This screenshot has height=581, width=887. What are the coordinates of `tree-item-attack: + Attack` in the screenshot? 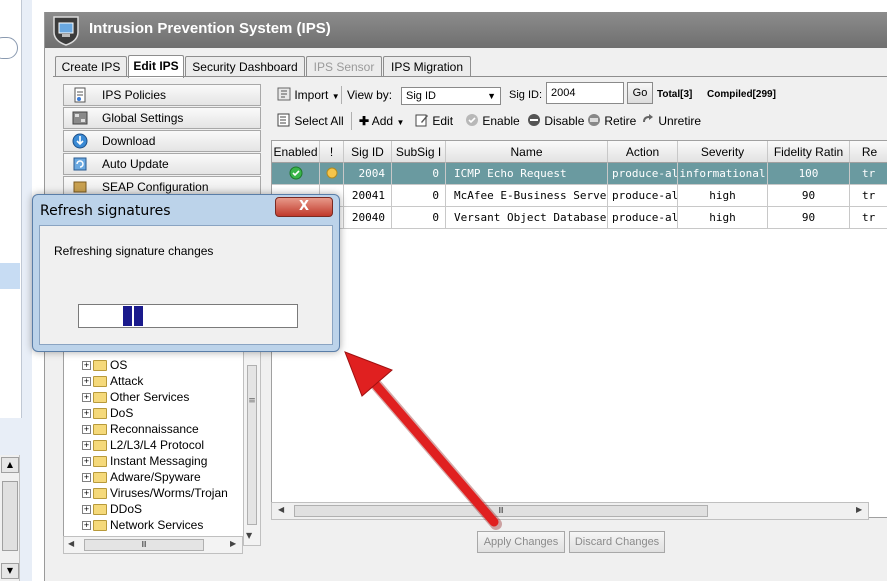 It's located at (112, 381).